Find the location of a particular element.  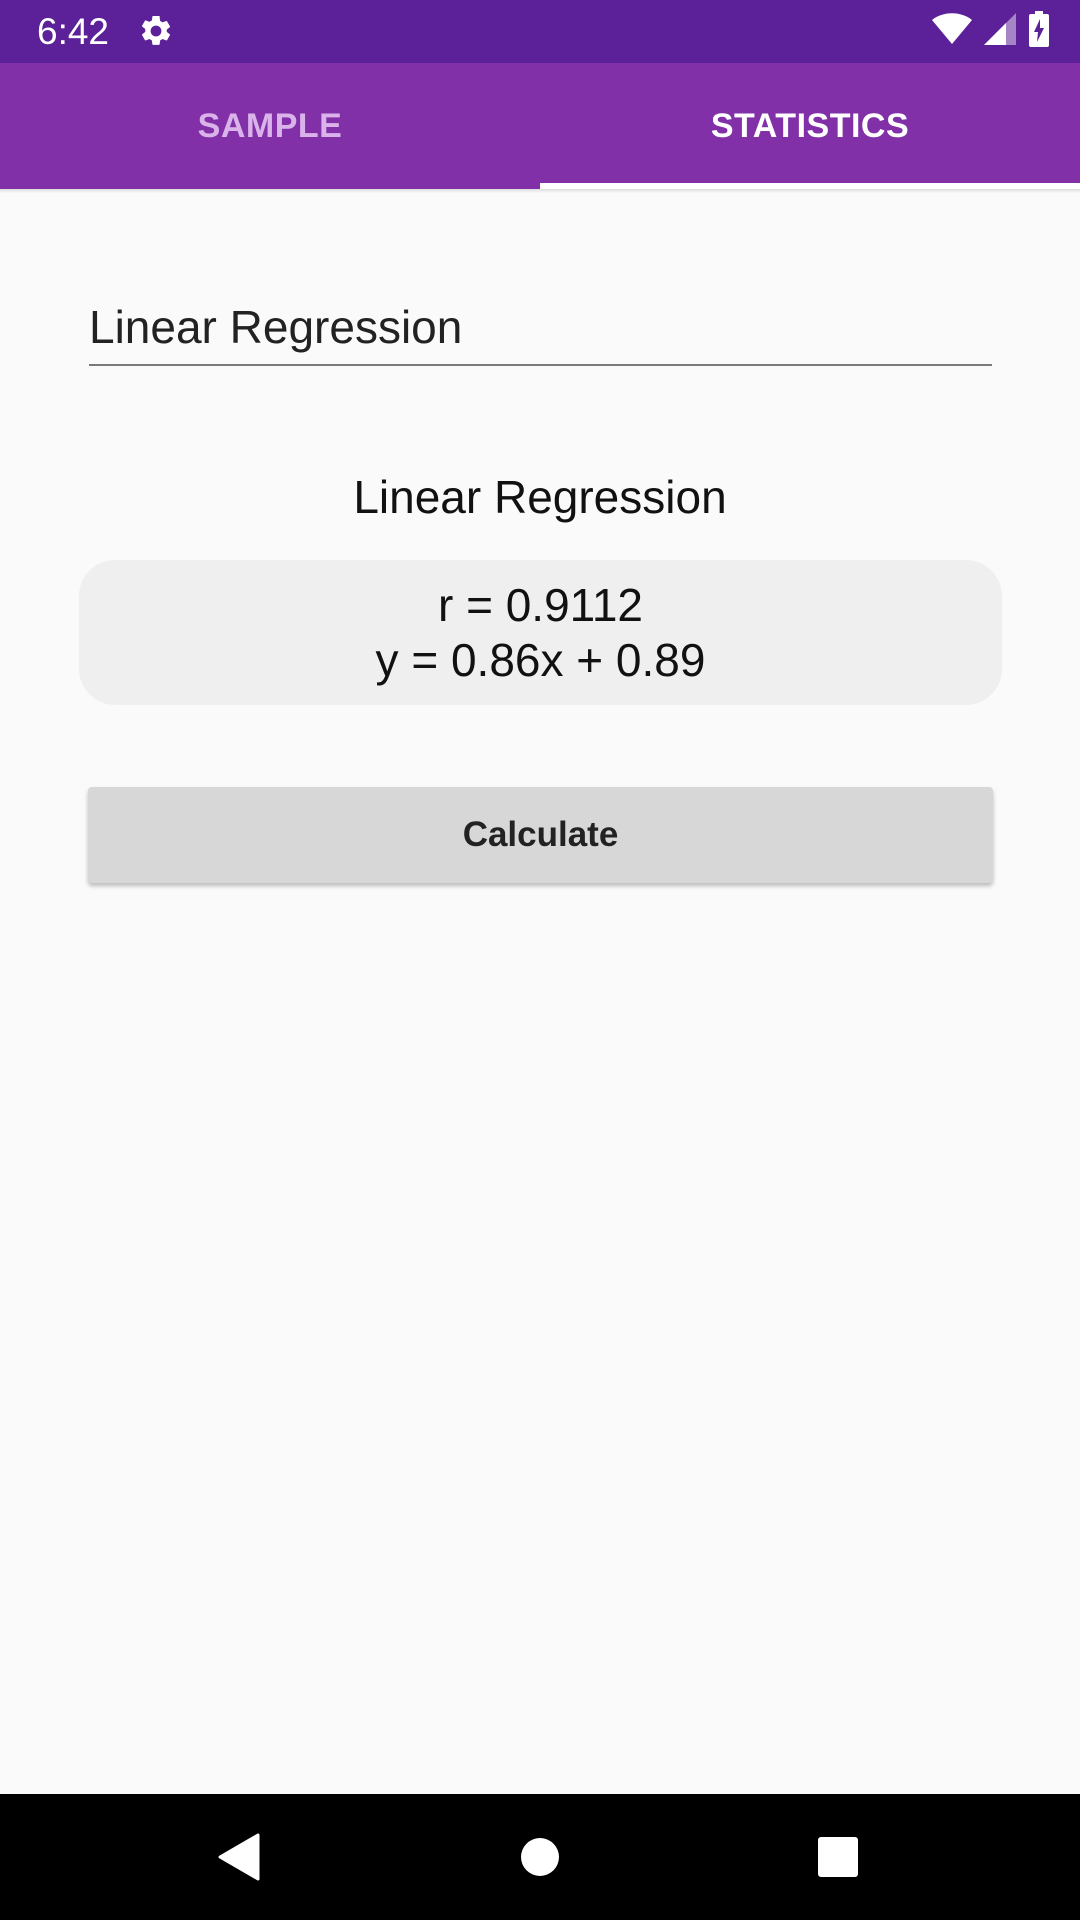

calculation-name-field is located at coordinates (540, 328).